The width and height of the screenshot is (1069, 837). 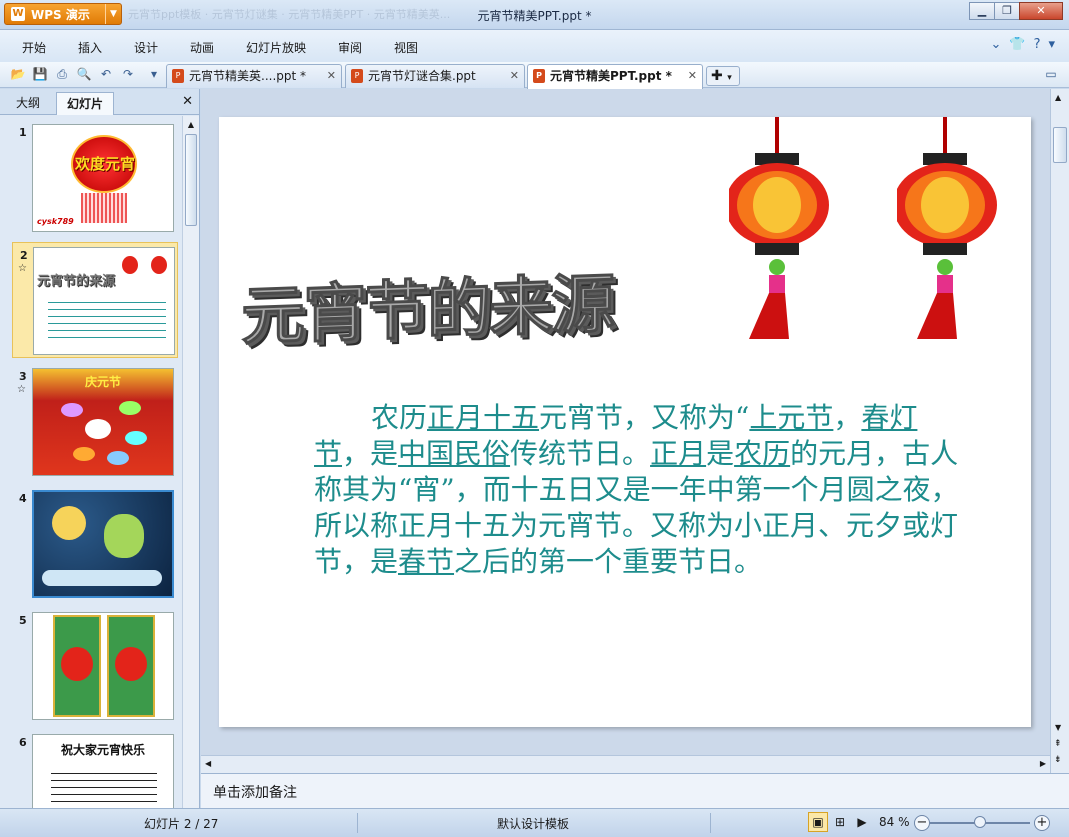 What do you see at coordinates (580, 453) in the screenshot?
I see `body-text-run: 传统节日。` at bounding box center [580, 453].